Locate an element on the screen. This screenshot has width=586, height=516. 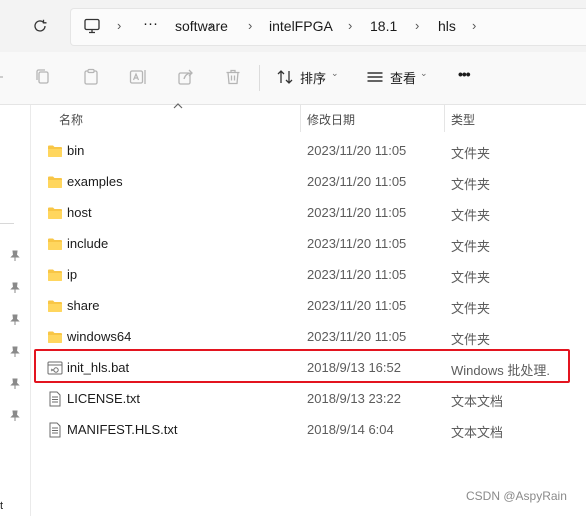
nav-divider is located at coordinates (7, 223).